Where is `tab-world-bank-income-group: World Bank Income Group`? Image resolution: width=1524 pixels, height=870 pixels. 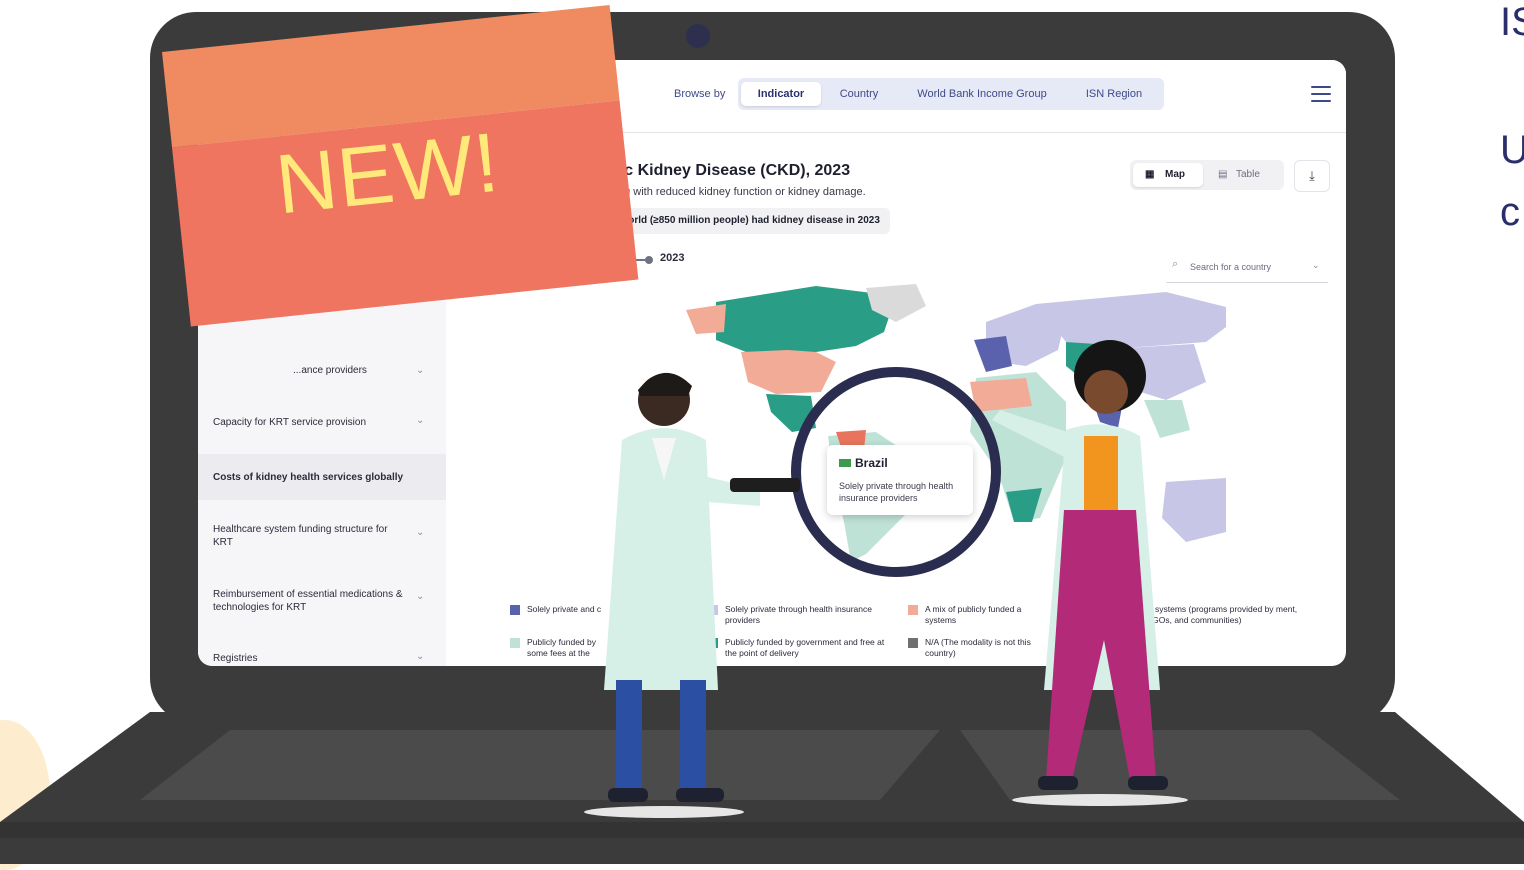 tab-world-bank-income-group: World Bank Income Group is located at coordinates (982, 94).